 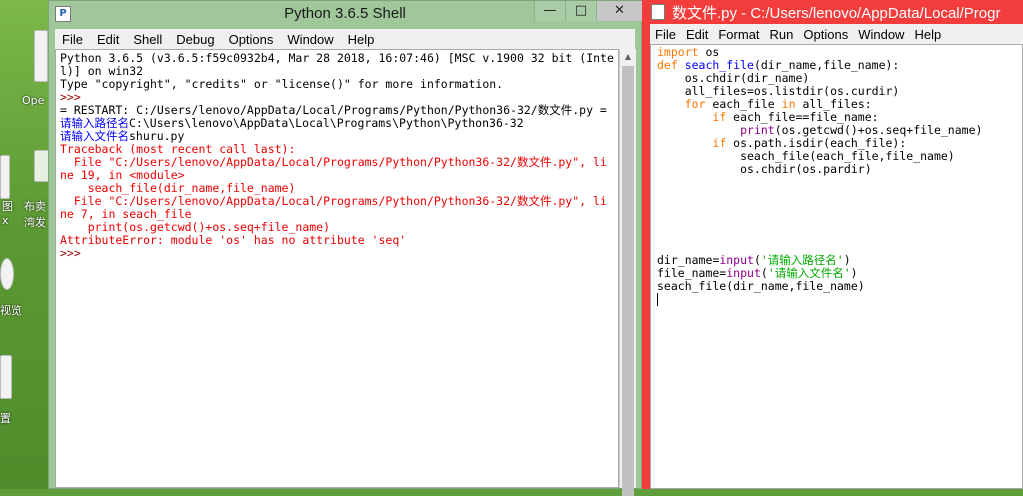 What do you see at coordinates (782, 34) in the screenshot?
I see `menu-run: Run` at bounding box center [782, 34].